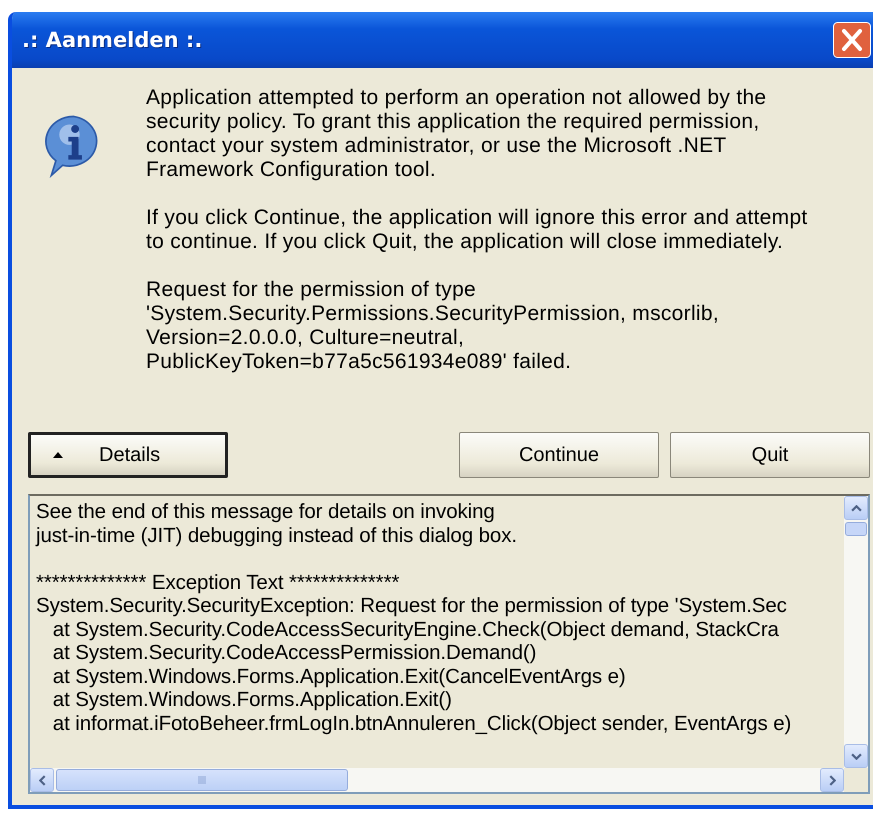 This screenshot has width=873, height=817. Describe the element at coordinates (449, 780) in the screenshot. I see `horizontal-scrollbar` at that location.